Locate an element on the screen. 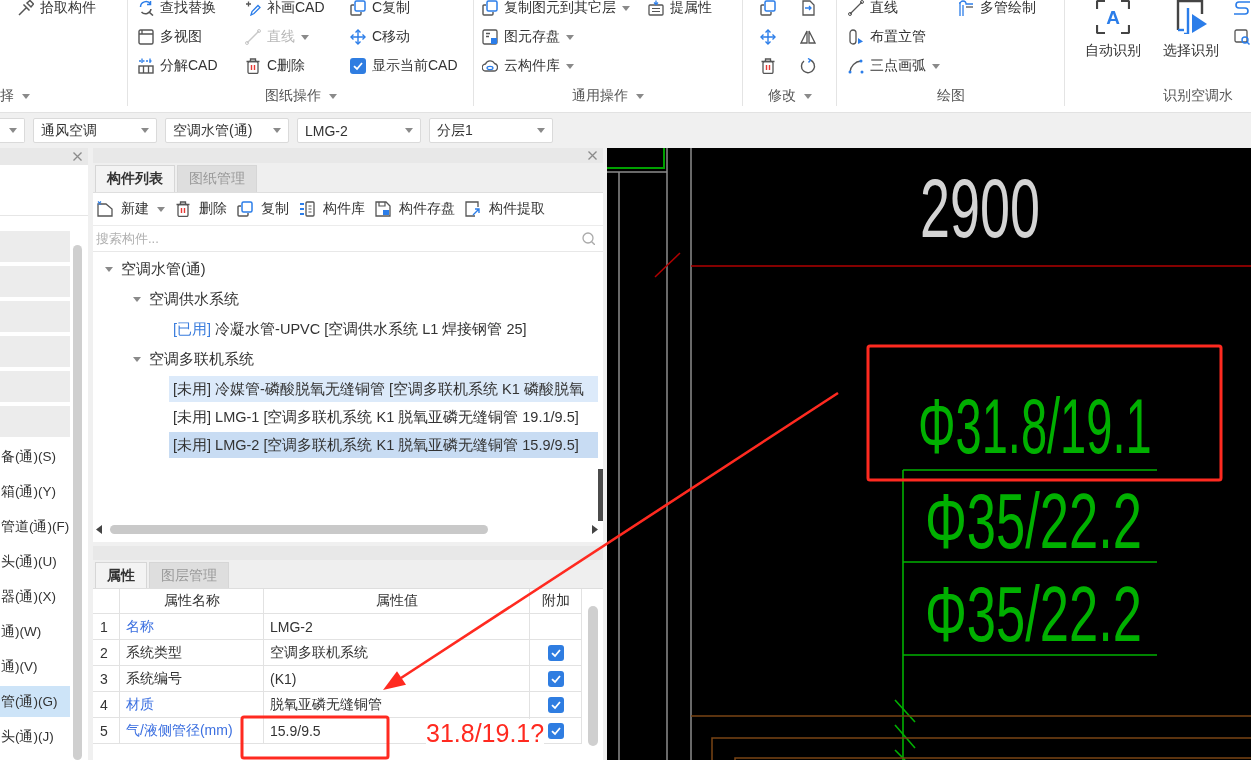 Image resolution: width=1251 pixels, height=760 pixels. tree-item: [未用] 冷媒管-磷酸脱氧无缝铜管 [空调多联机系统 K1 磷酸脱氧 is located at coordinates (383, 389).